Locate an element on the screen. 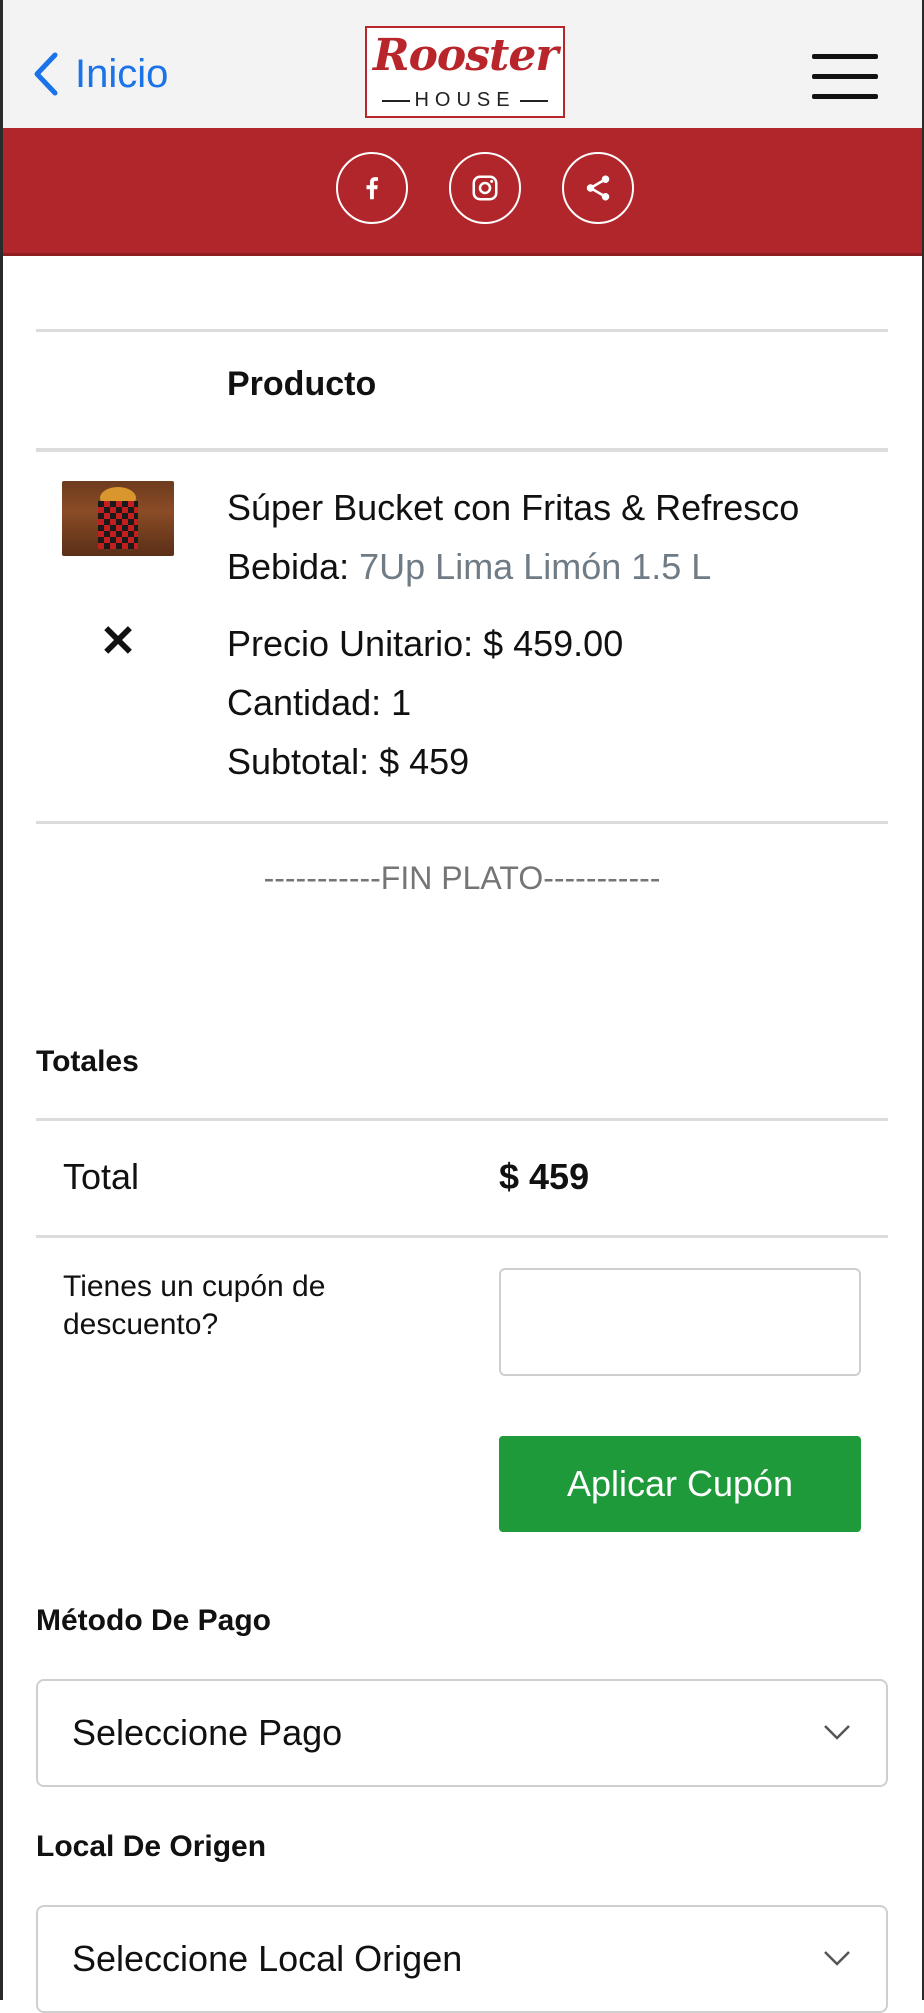 The height and width of the screenshot is (2013, 924). remove-item-button: ✕ is located at coordinates (118, 642).